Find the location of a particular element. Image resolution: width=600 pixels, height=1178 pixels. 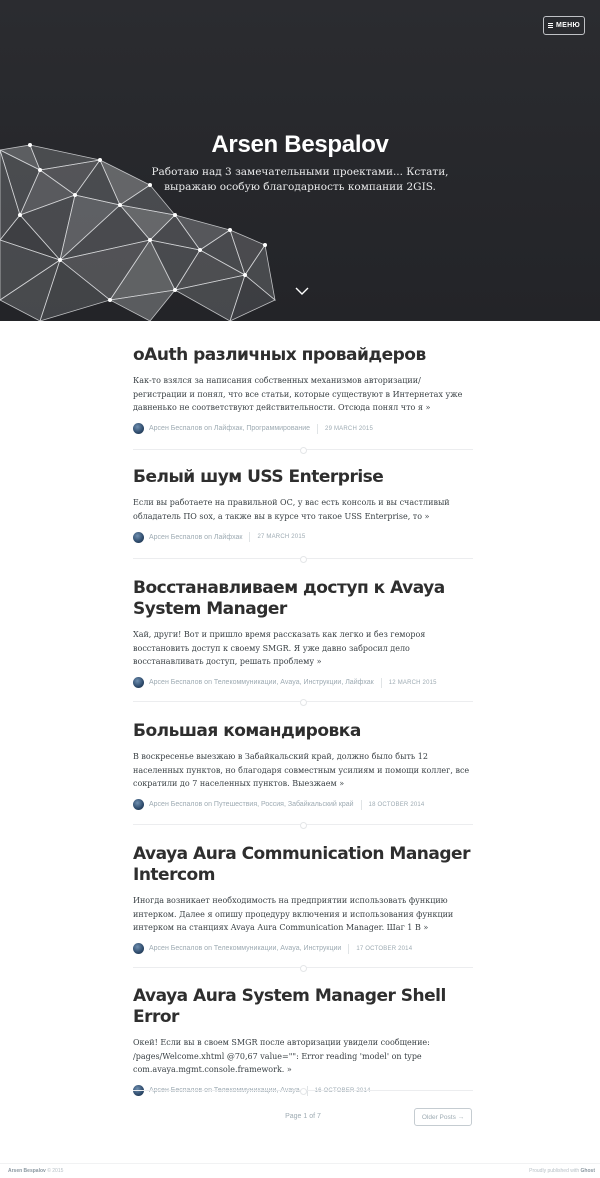

footer-copyright-year: © 2015 is located at coordinates (55, 1171).